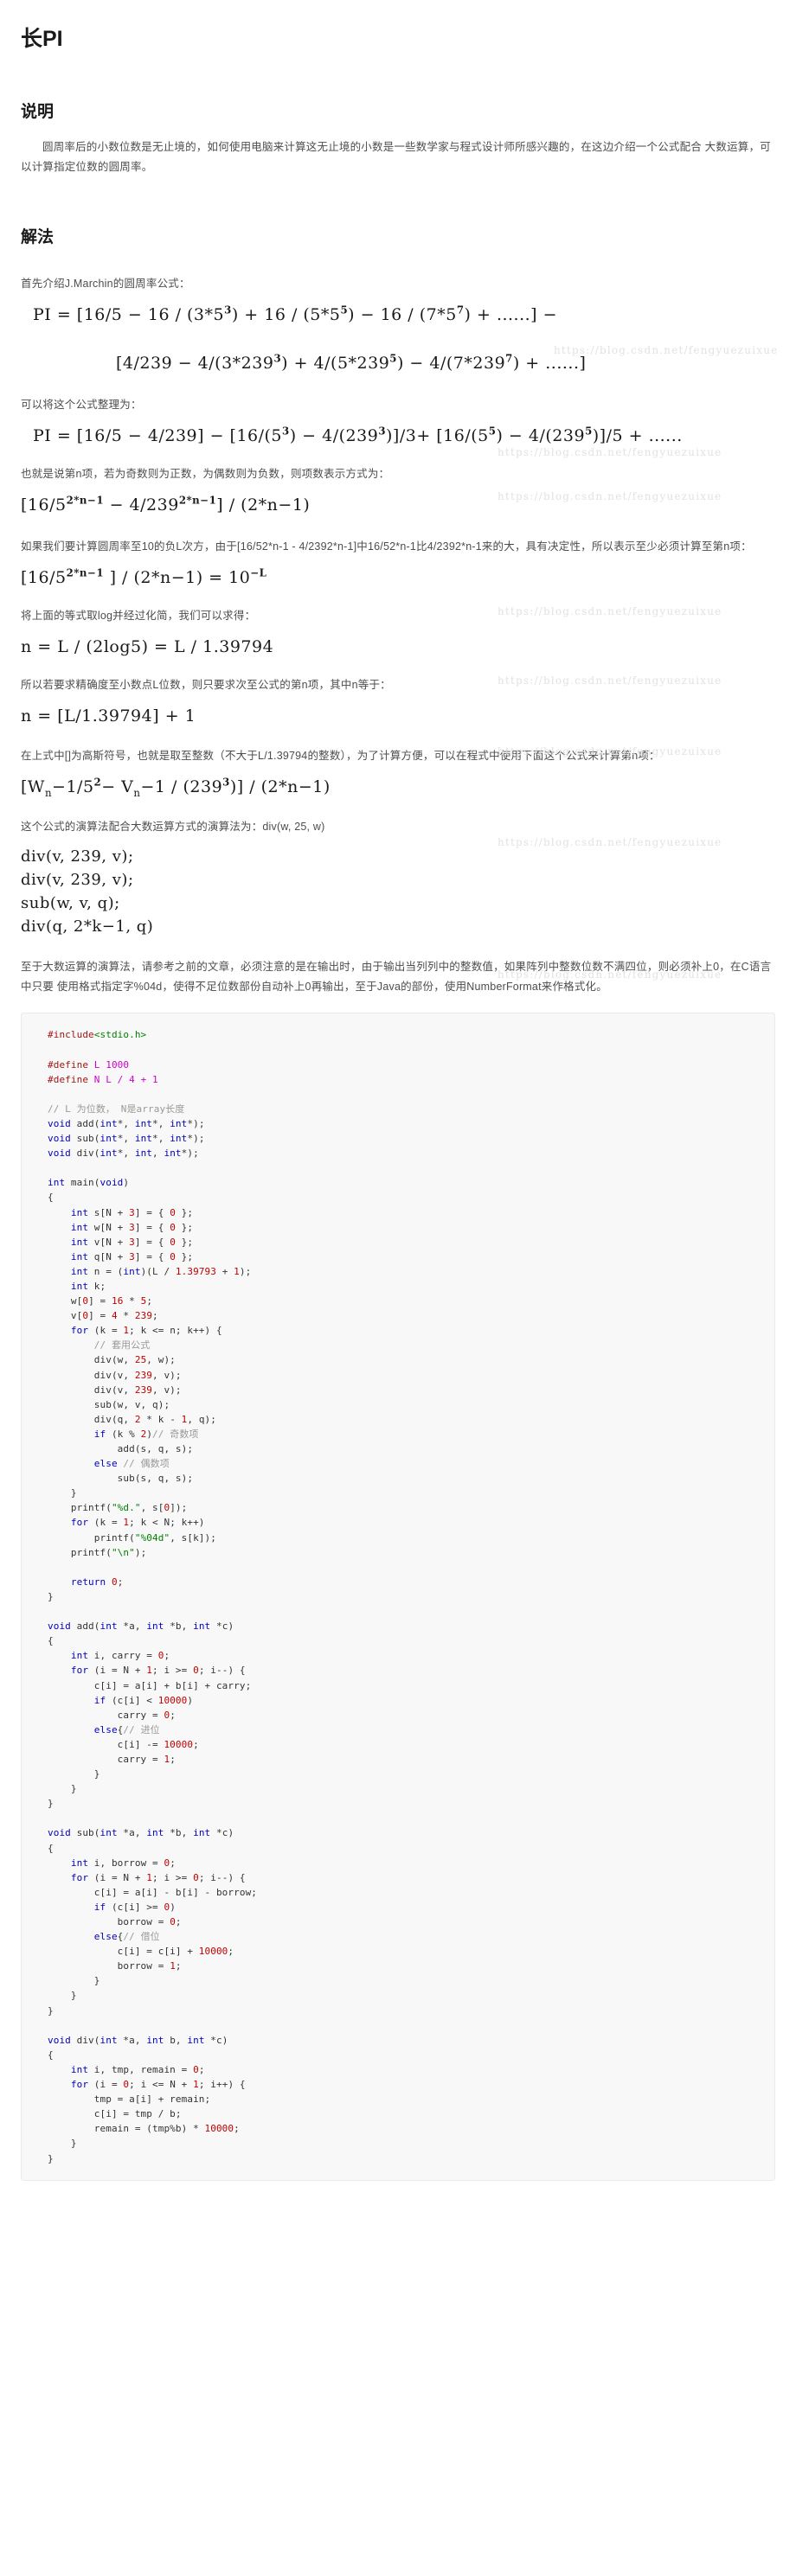 This screenshot has height=2576, width=796. I want to click on formula-log: n = L / (2log5) = L / 1.39794, so click(147, 647).